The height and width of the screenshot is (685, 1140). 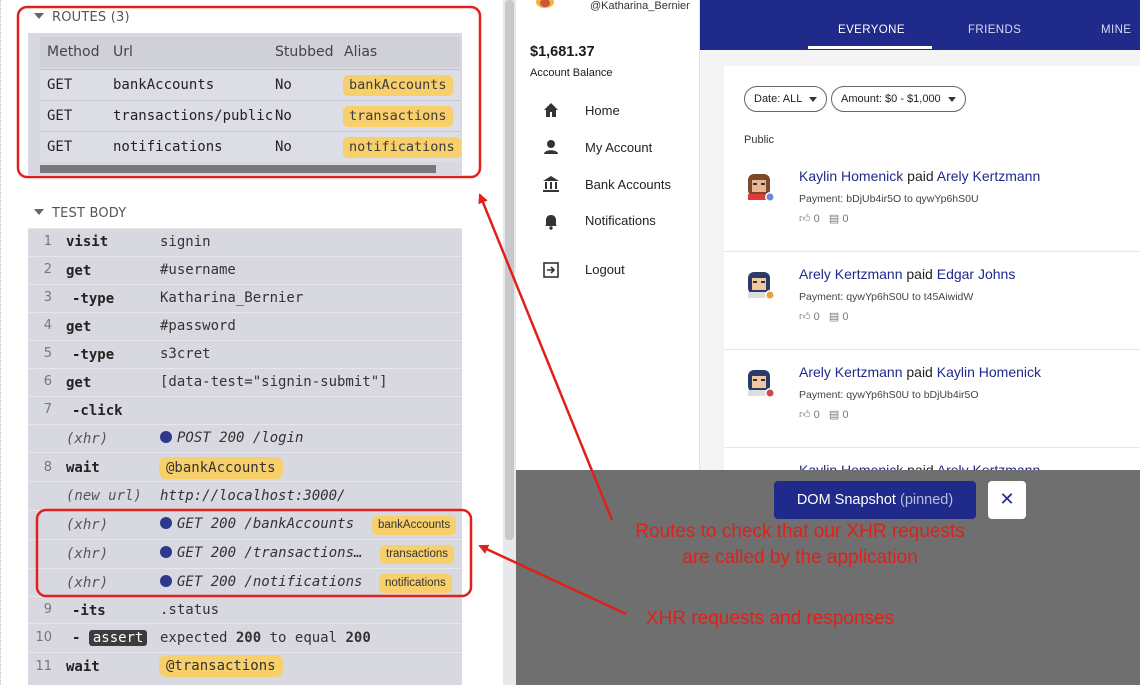 I want to click on routes-arrow, so click(x=546, y=357).